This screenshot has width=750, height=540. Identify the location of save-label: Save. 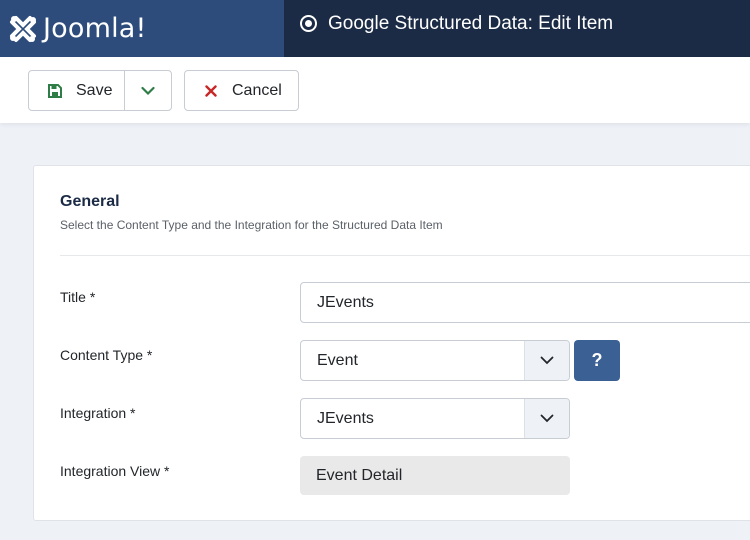
(94, 90).